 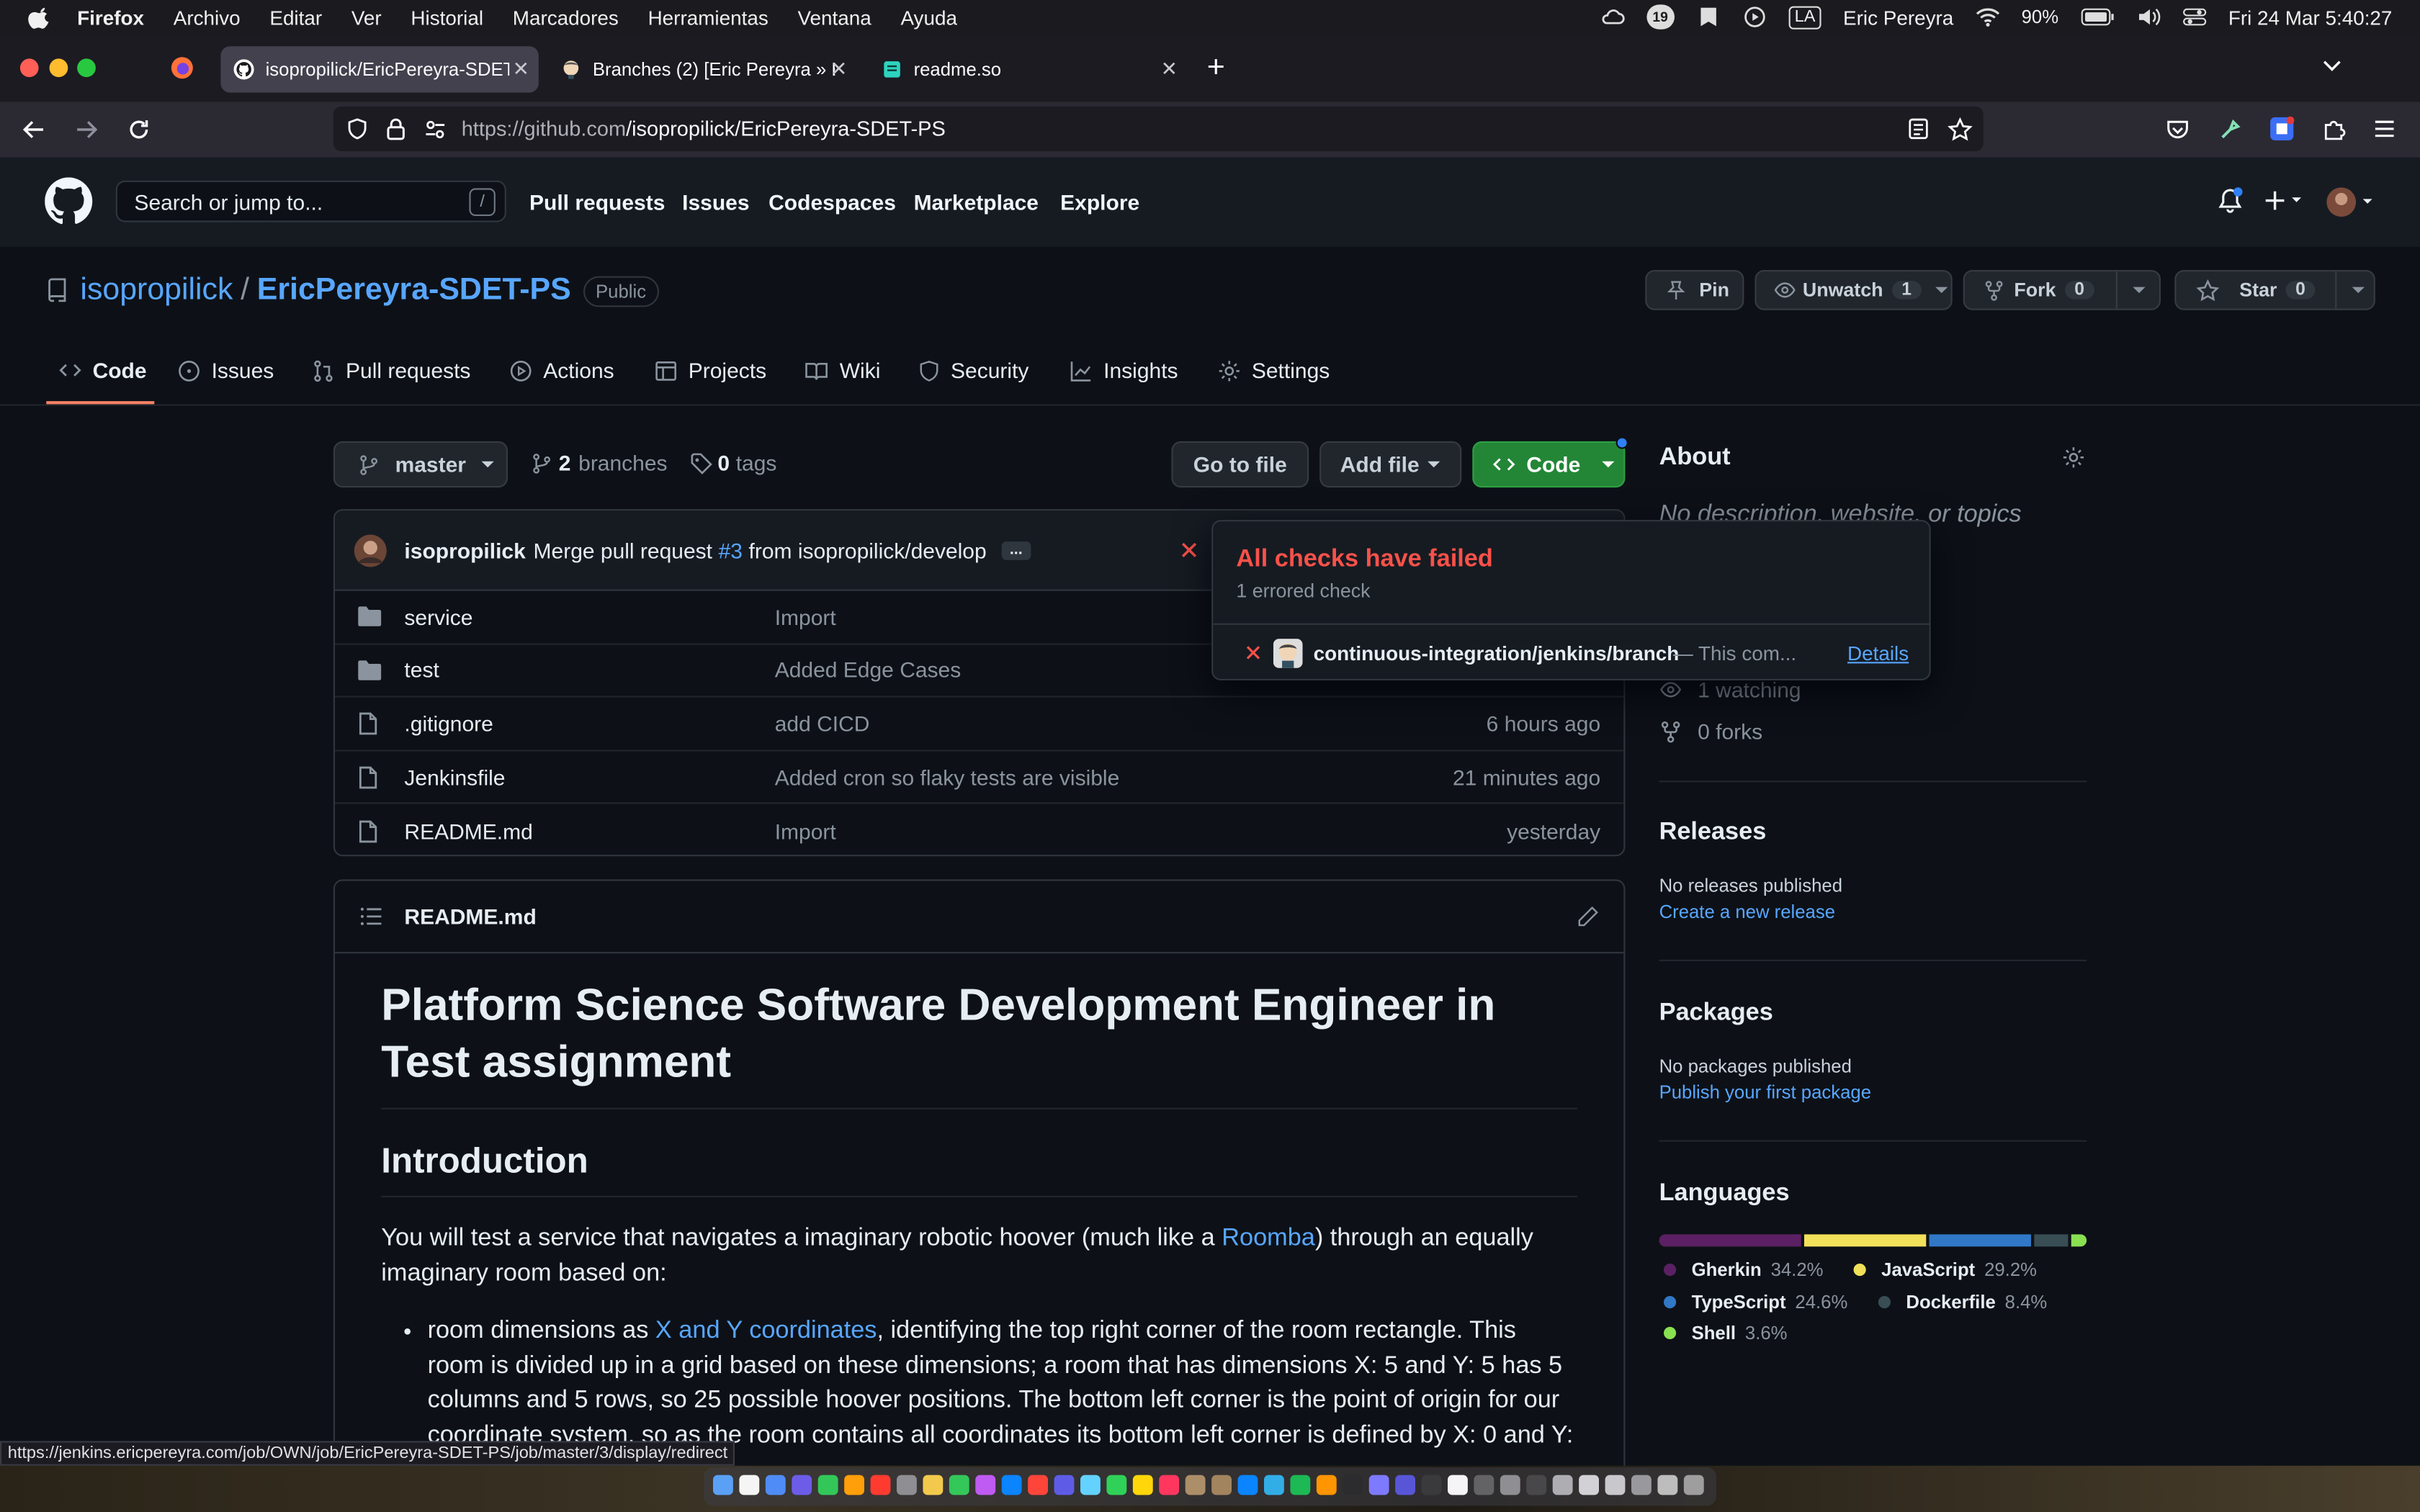 I want to click on new-tab-button: +, so click(x=1216, y=68).